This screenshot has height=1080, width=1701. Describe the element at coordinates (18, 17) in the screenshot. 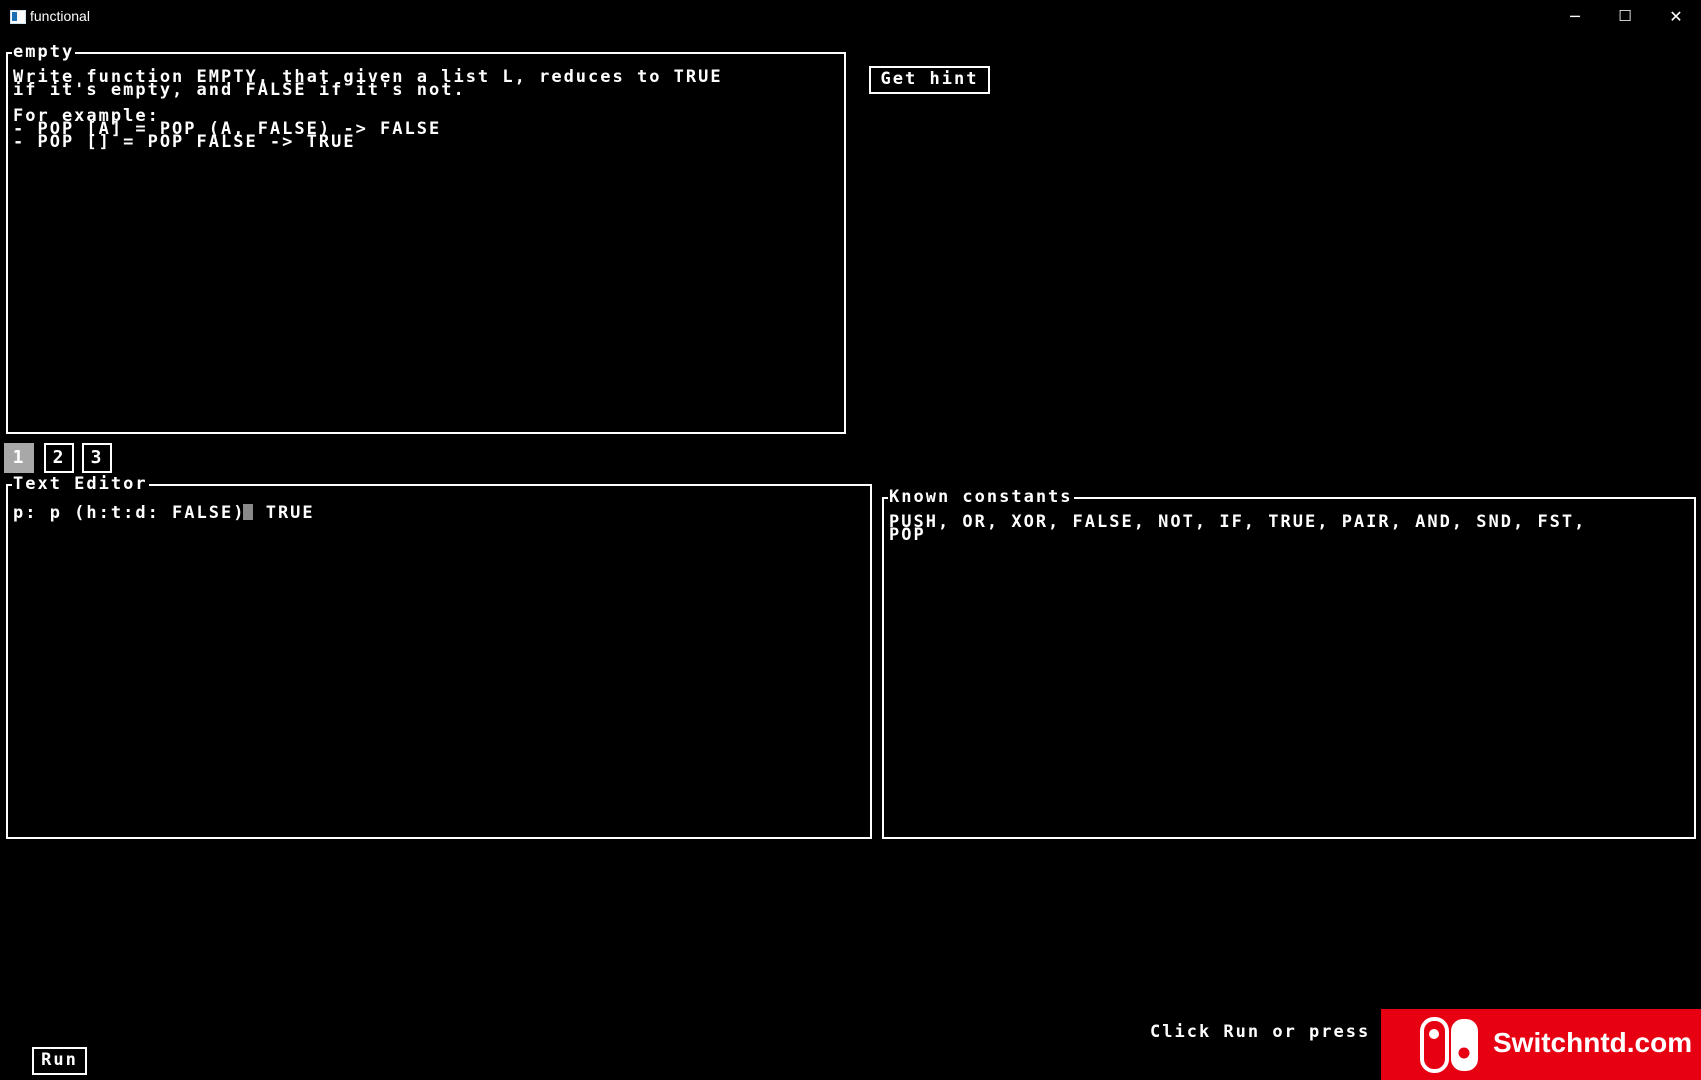

I see `app-icon` at that location.